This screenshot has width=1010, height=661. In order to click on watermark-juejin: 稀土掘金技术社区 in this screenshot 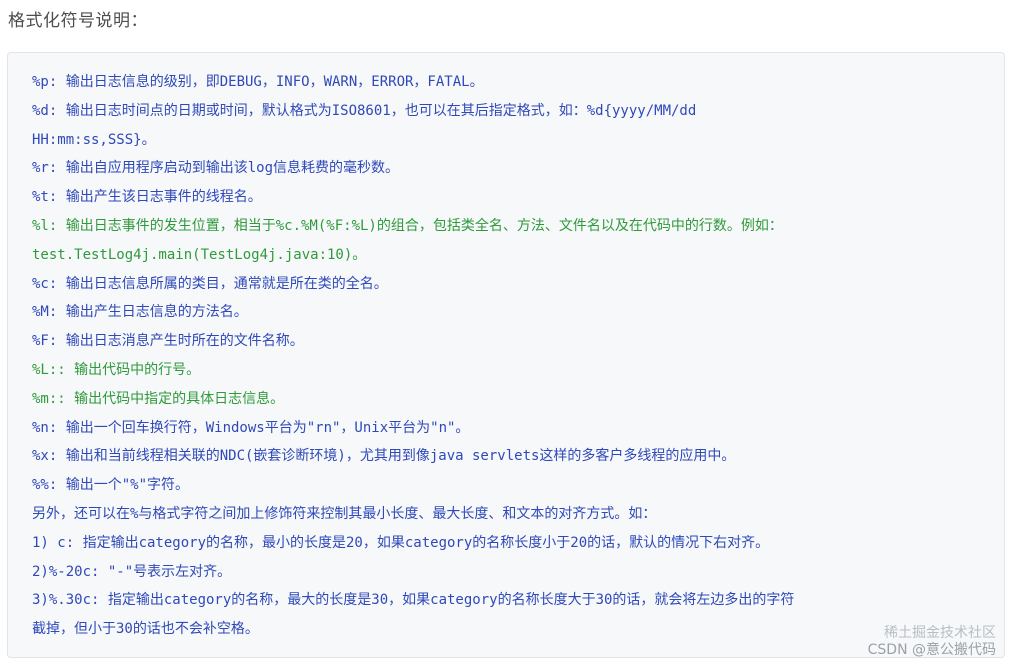, I will do `click(940, 633)`.